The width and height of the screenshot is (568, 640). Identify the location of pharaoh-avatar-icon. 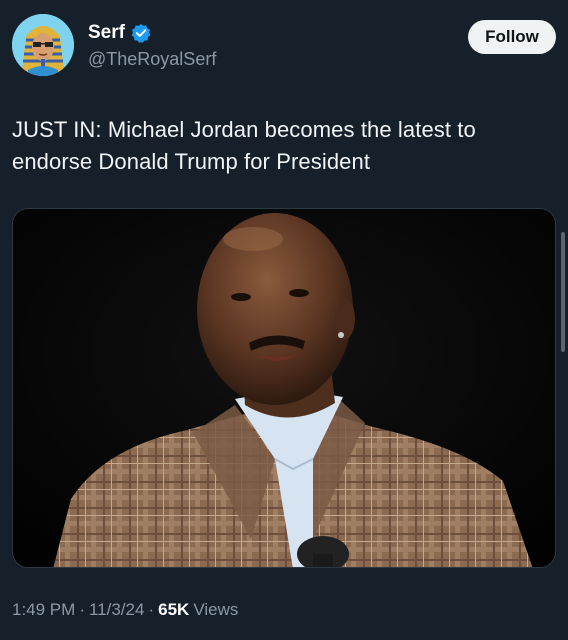
(43, 45).